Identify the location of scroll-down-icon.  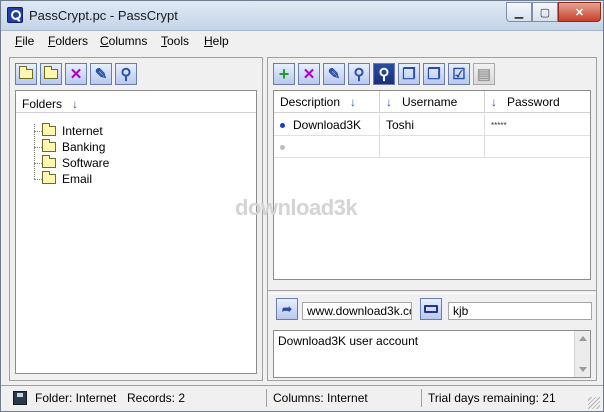
(583, 369).